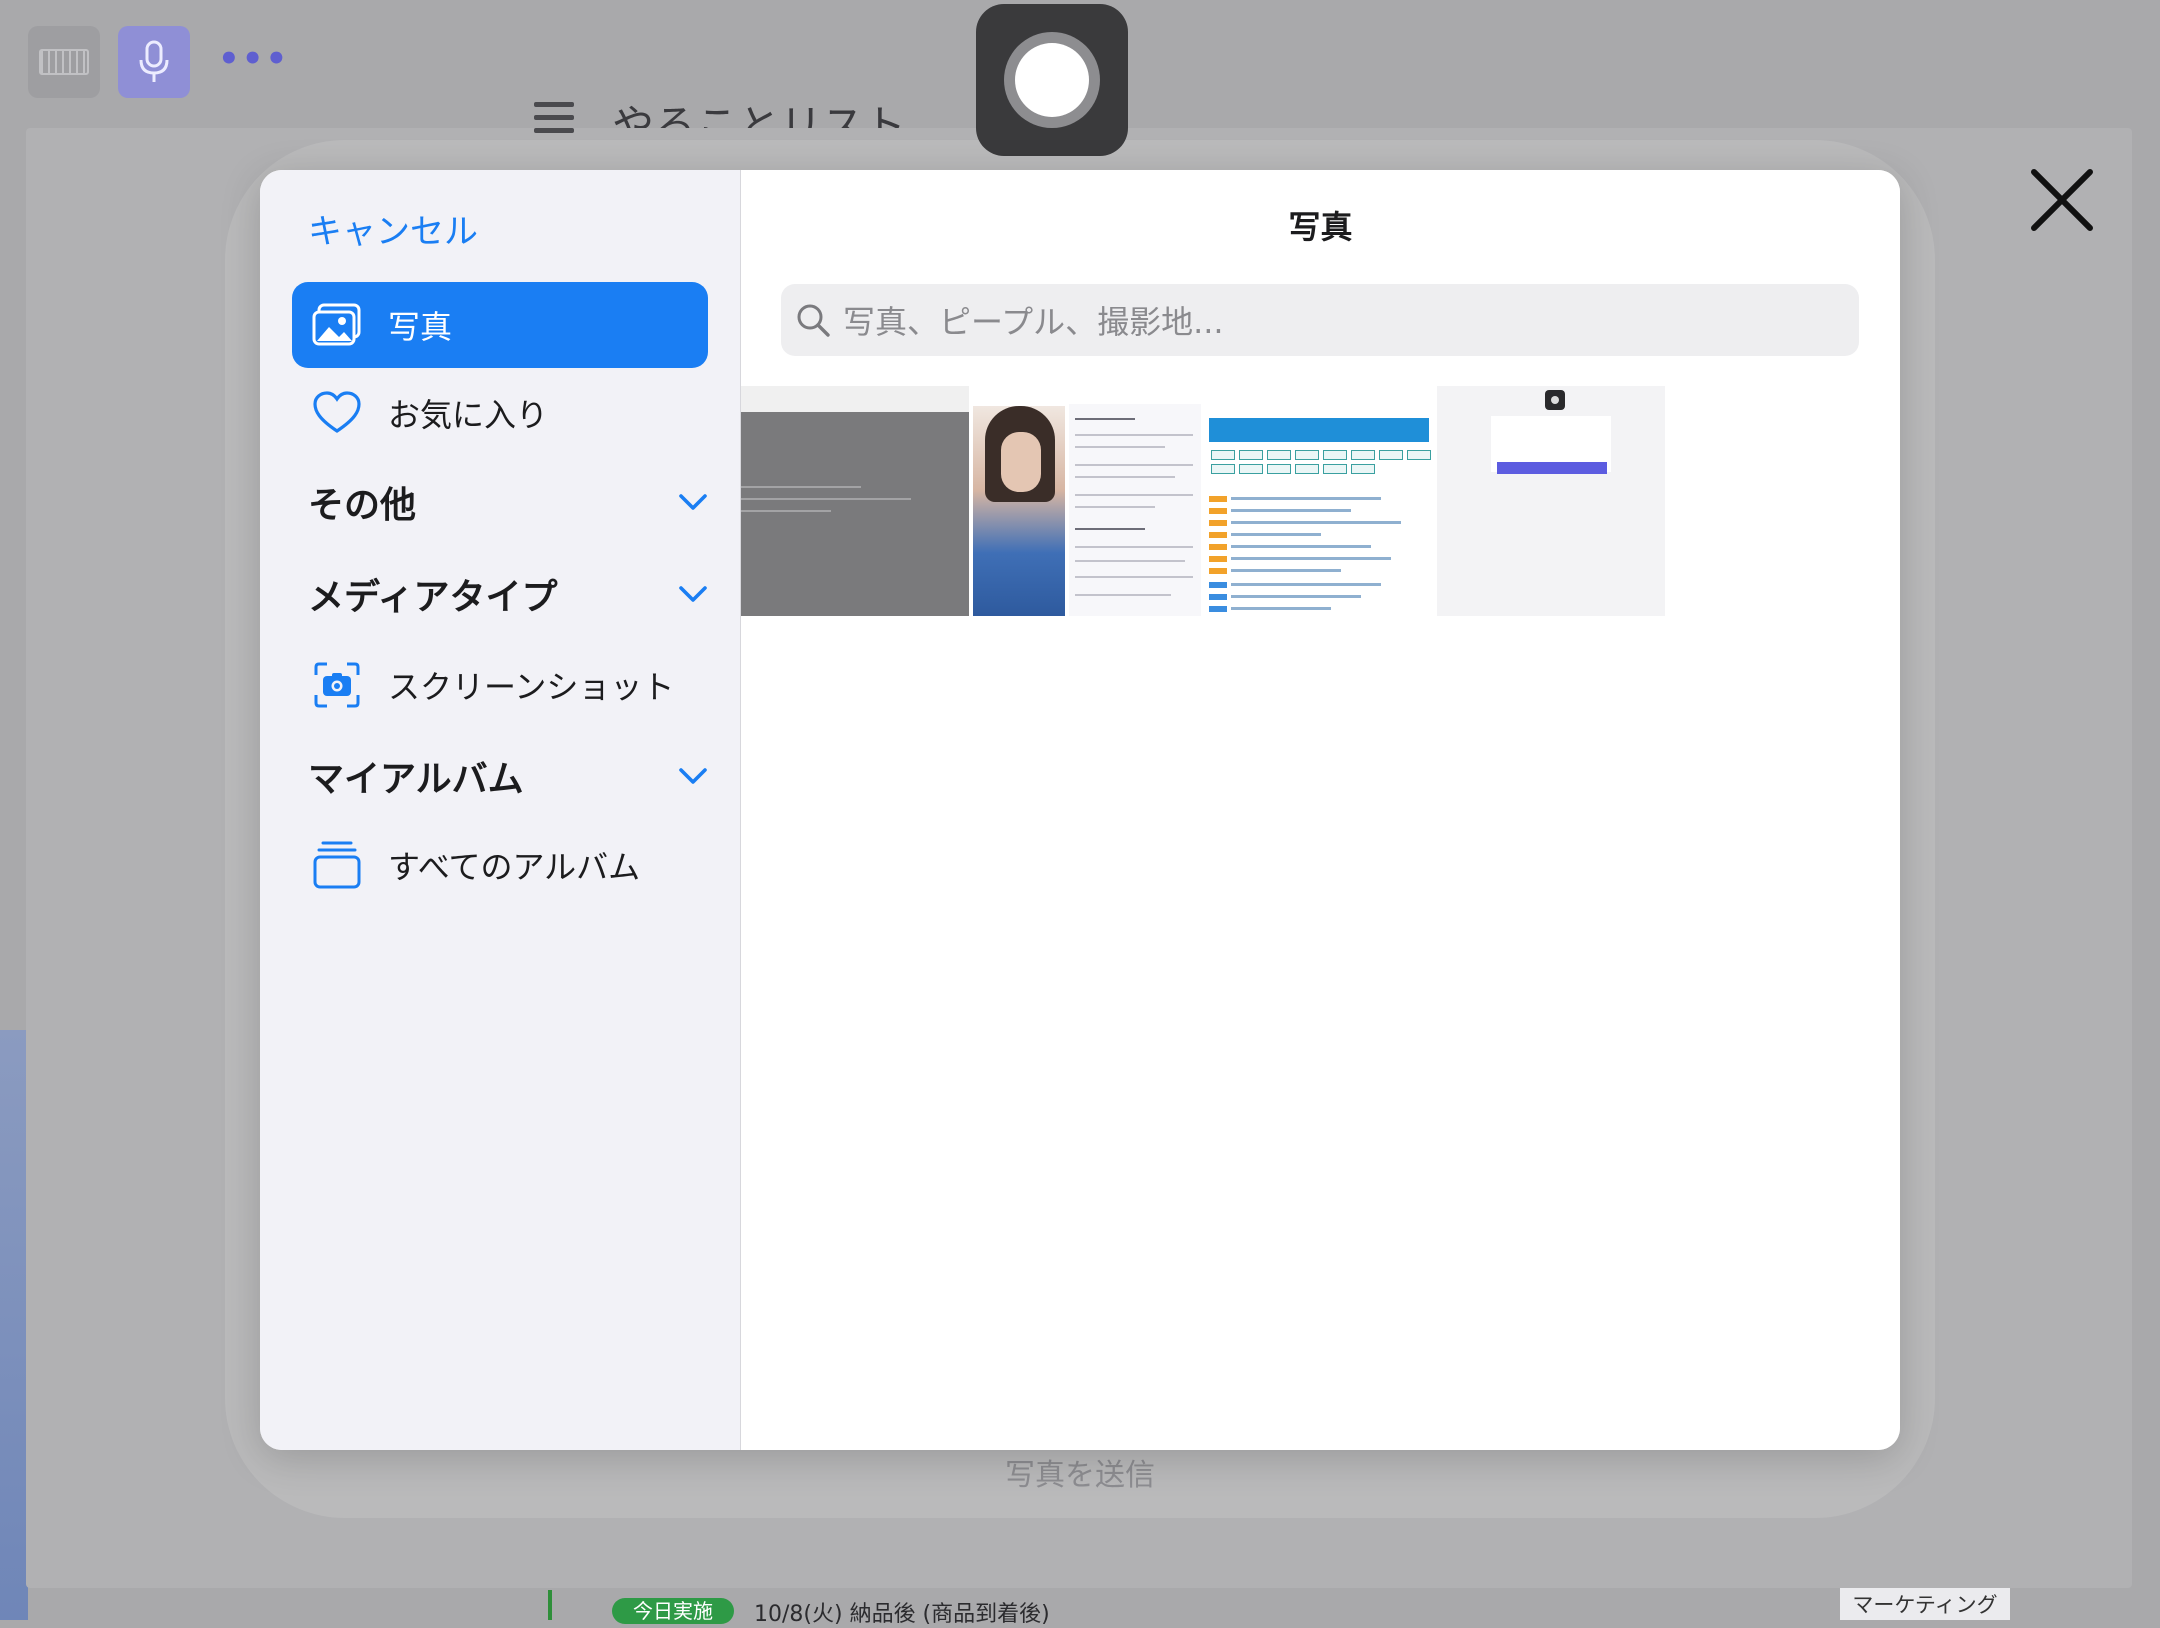  What do you see at coordinates (1925, 1604) in the screenshot?
I see `task-category-tag: マーケティング` at bounding box center [1925, 1604].